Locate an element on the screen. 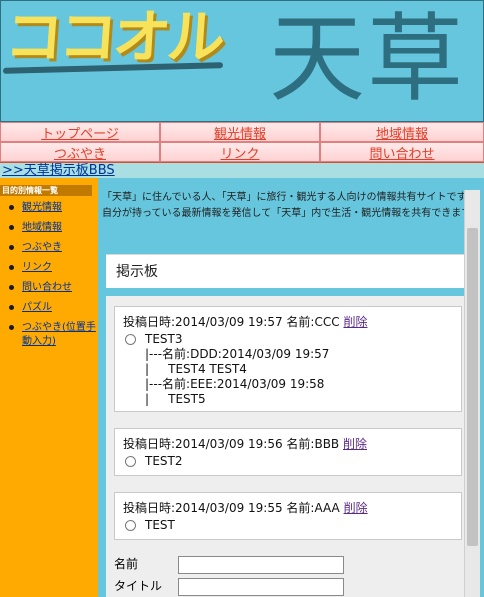 The height and width of the screenshot is (597, 484). sidebar-item-label: リンク is located at coordinates (37, 267).